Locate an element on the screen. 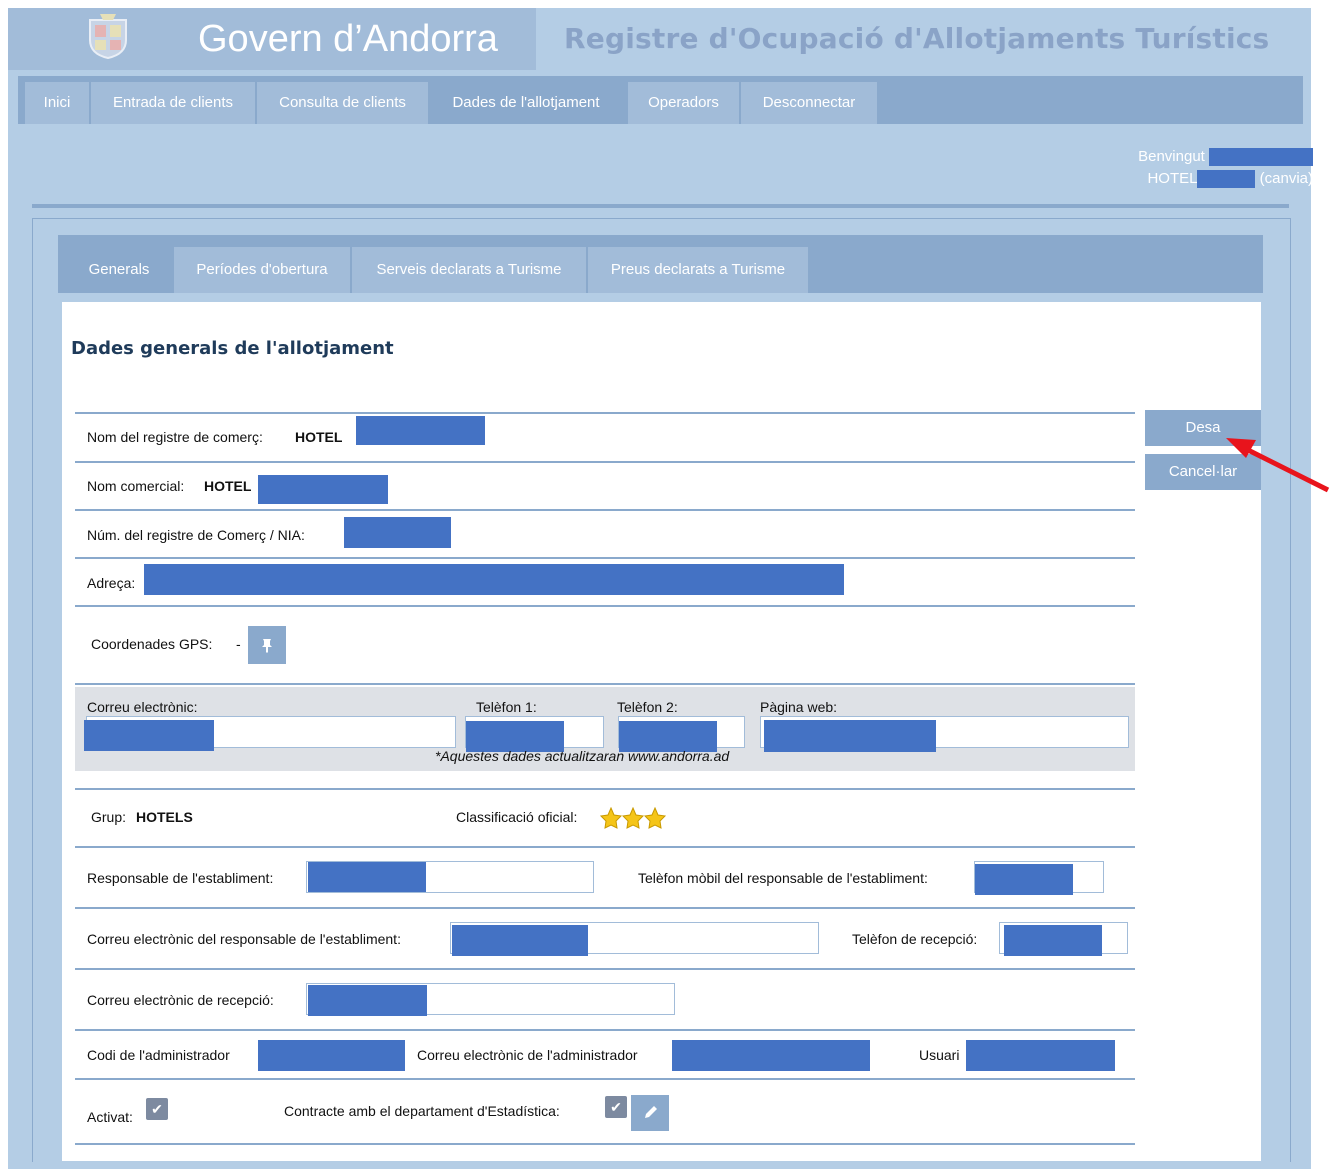  header-brand-bar: Govern d’Andorra is located at coordinates (272, 39).